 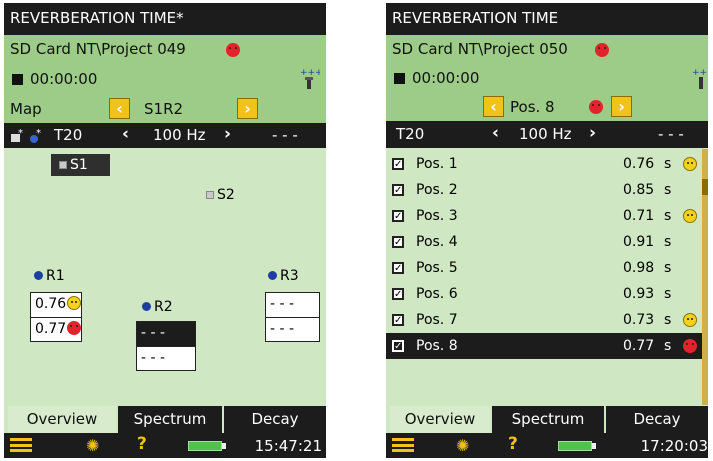 What do you see at coordinates (437, 346) in the screenshot?
I see `row-name: Pos. 8` at bounding box center [437, 346].